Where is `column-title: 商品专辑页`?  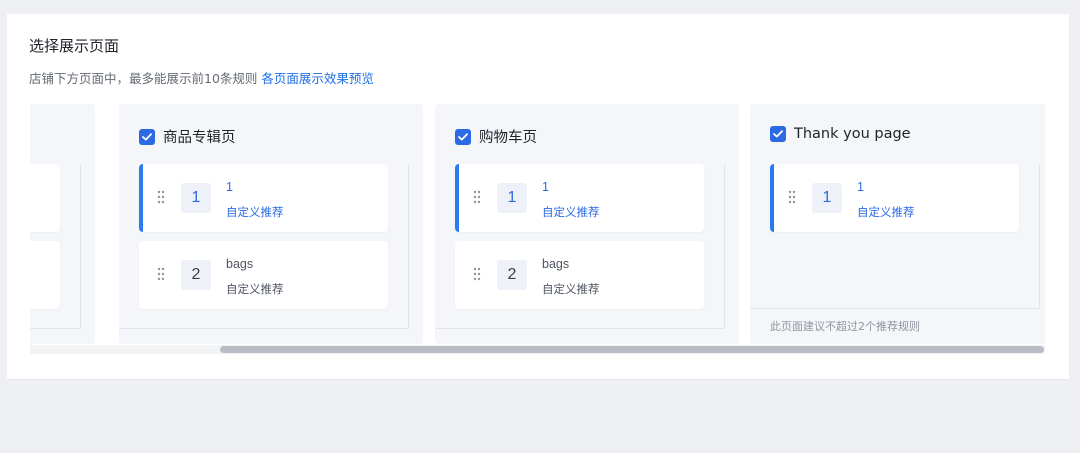 column-title: 商品专辑页 is located at coordinates (199, 138).